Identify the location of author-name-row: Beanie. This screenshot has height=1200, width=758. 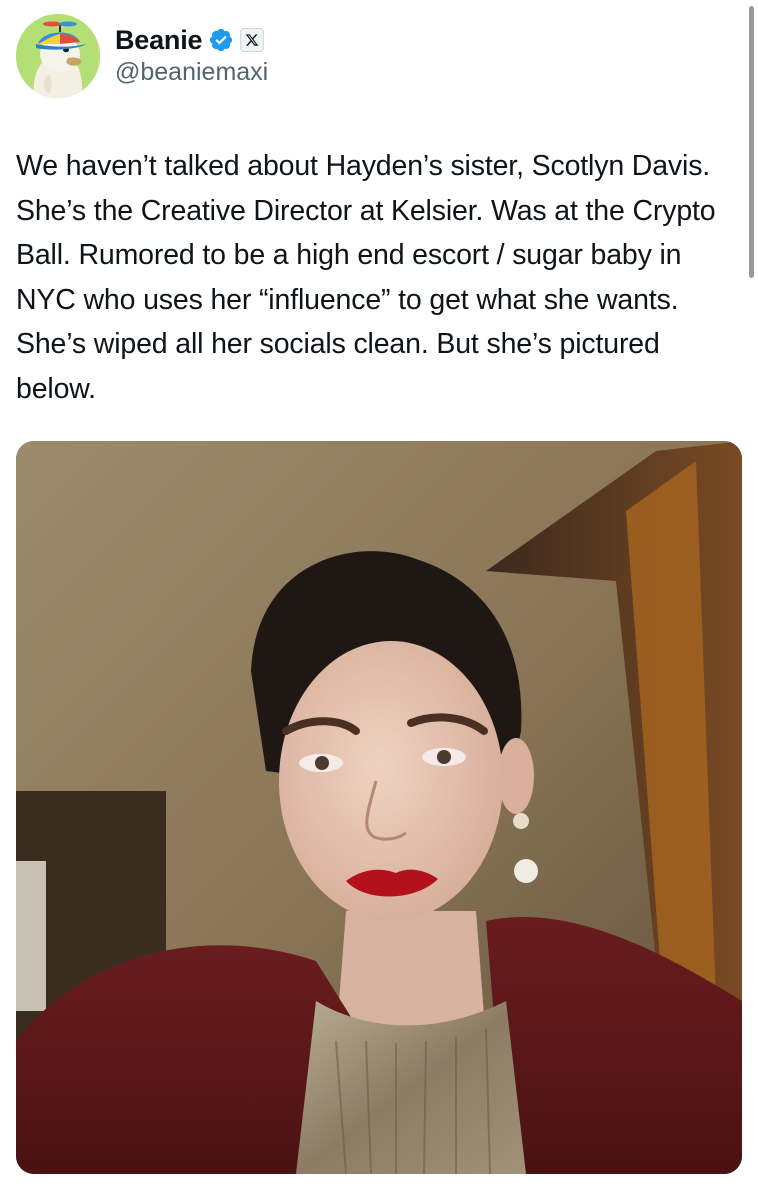
(190, 40).